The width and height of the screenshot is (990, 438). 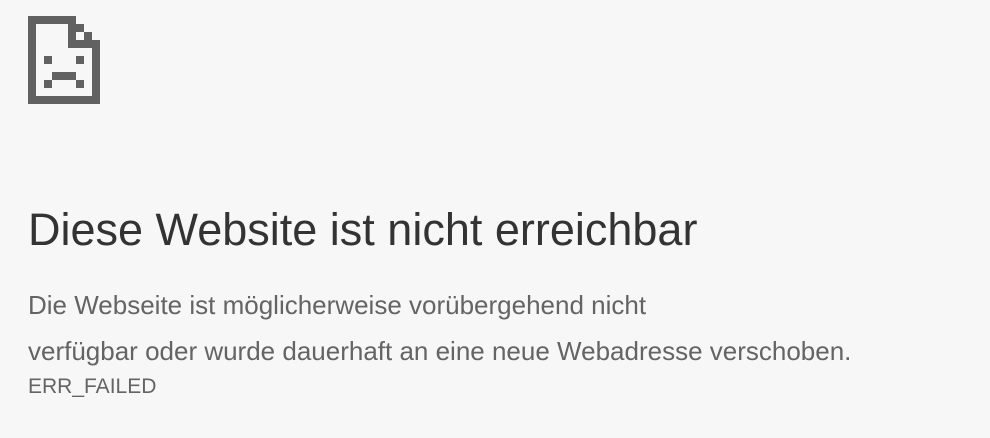 What do you see at coordinates (363, 229) in the screenshot?
I see `page-title: Diese Website ist nicht erreichbar` at bounding box center [363, 229].